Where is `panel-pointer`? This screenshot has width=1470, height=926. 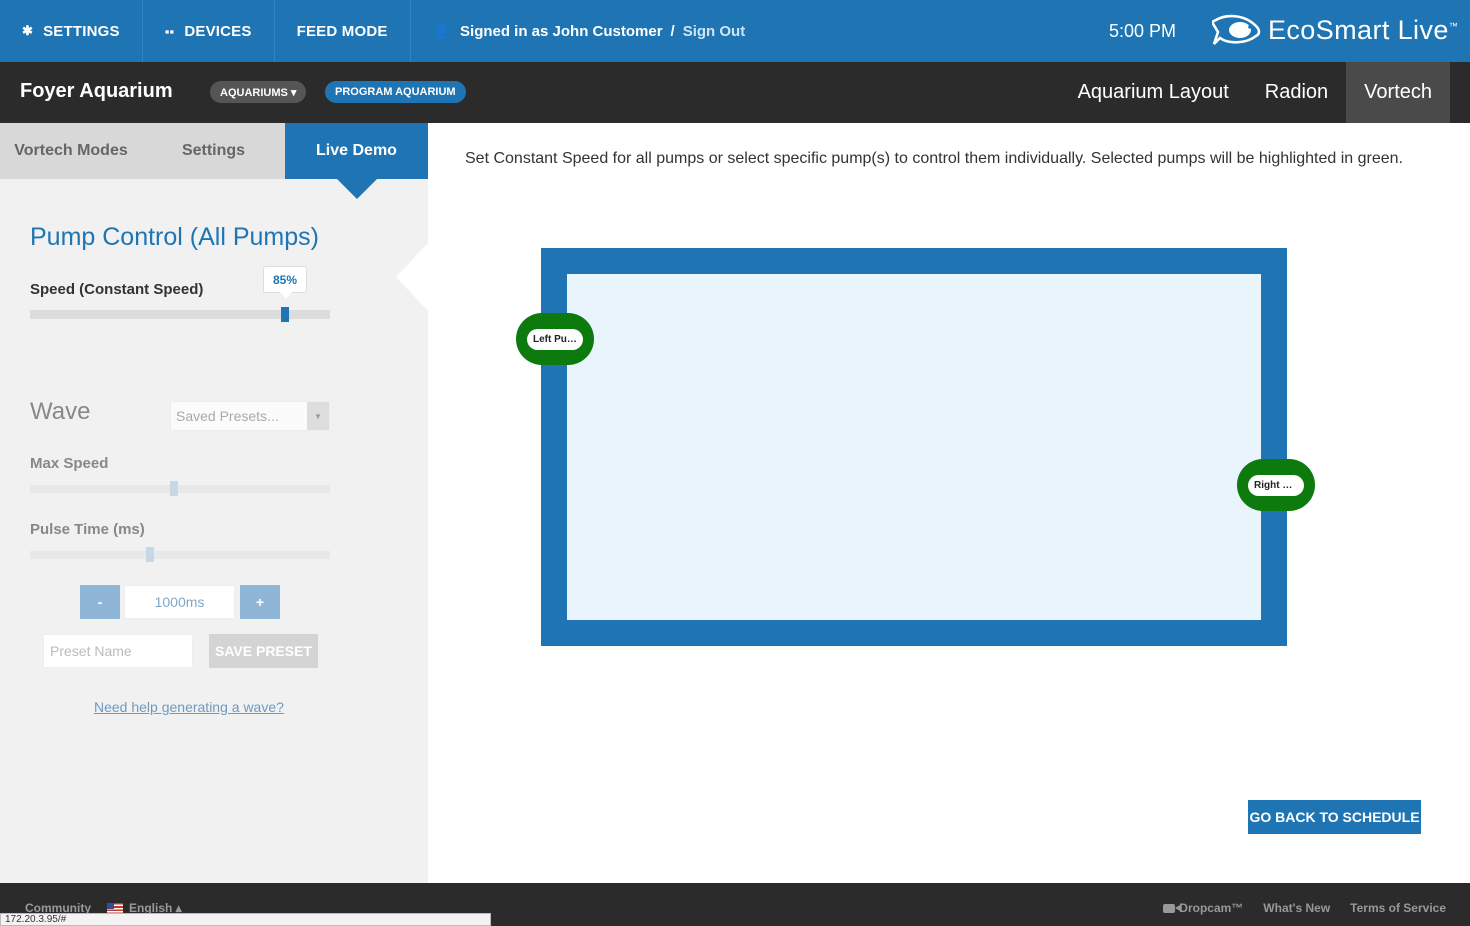 panel-pointer is located at coordinates (412, 277).